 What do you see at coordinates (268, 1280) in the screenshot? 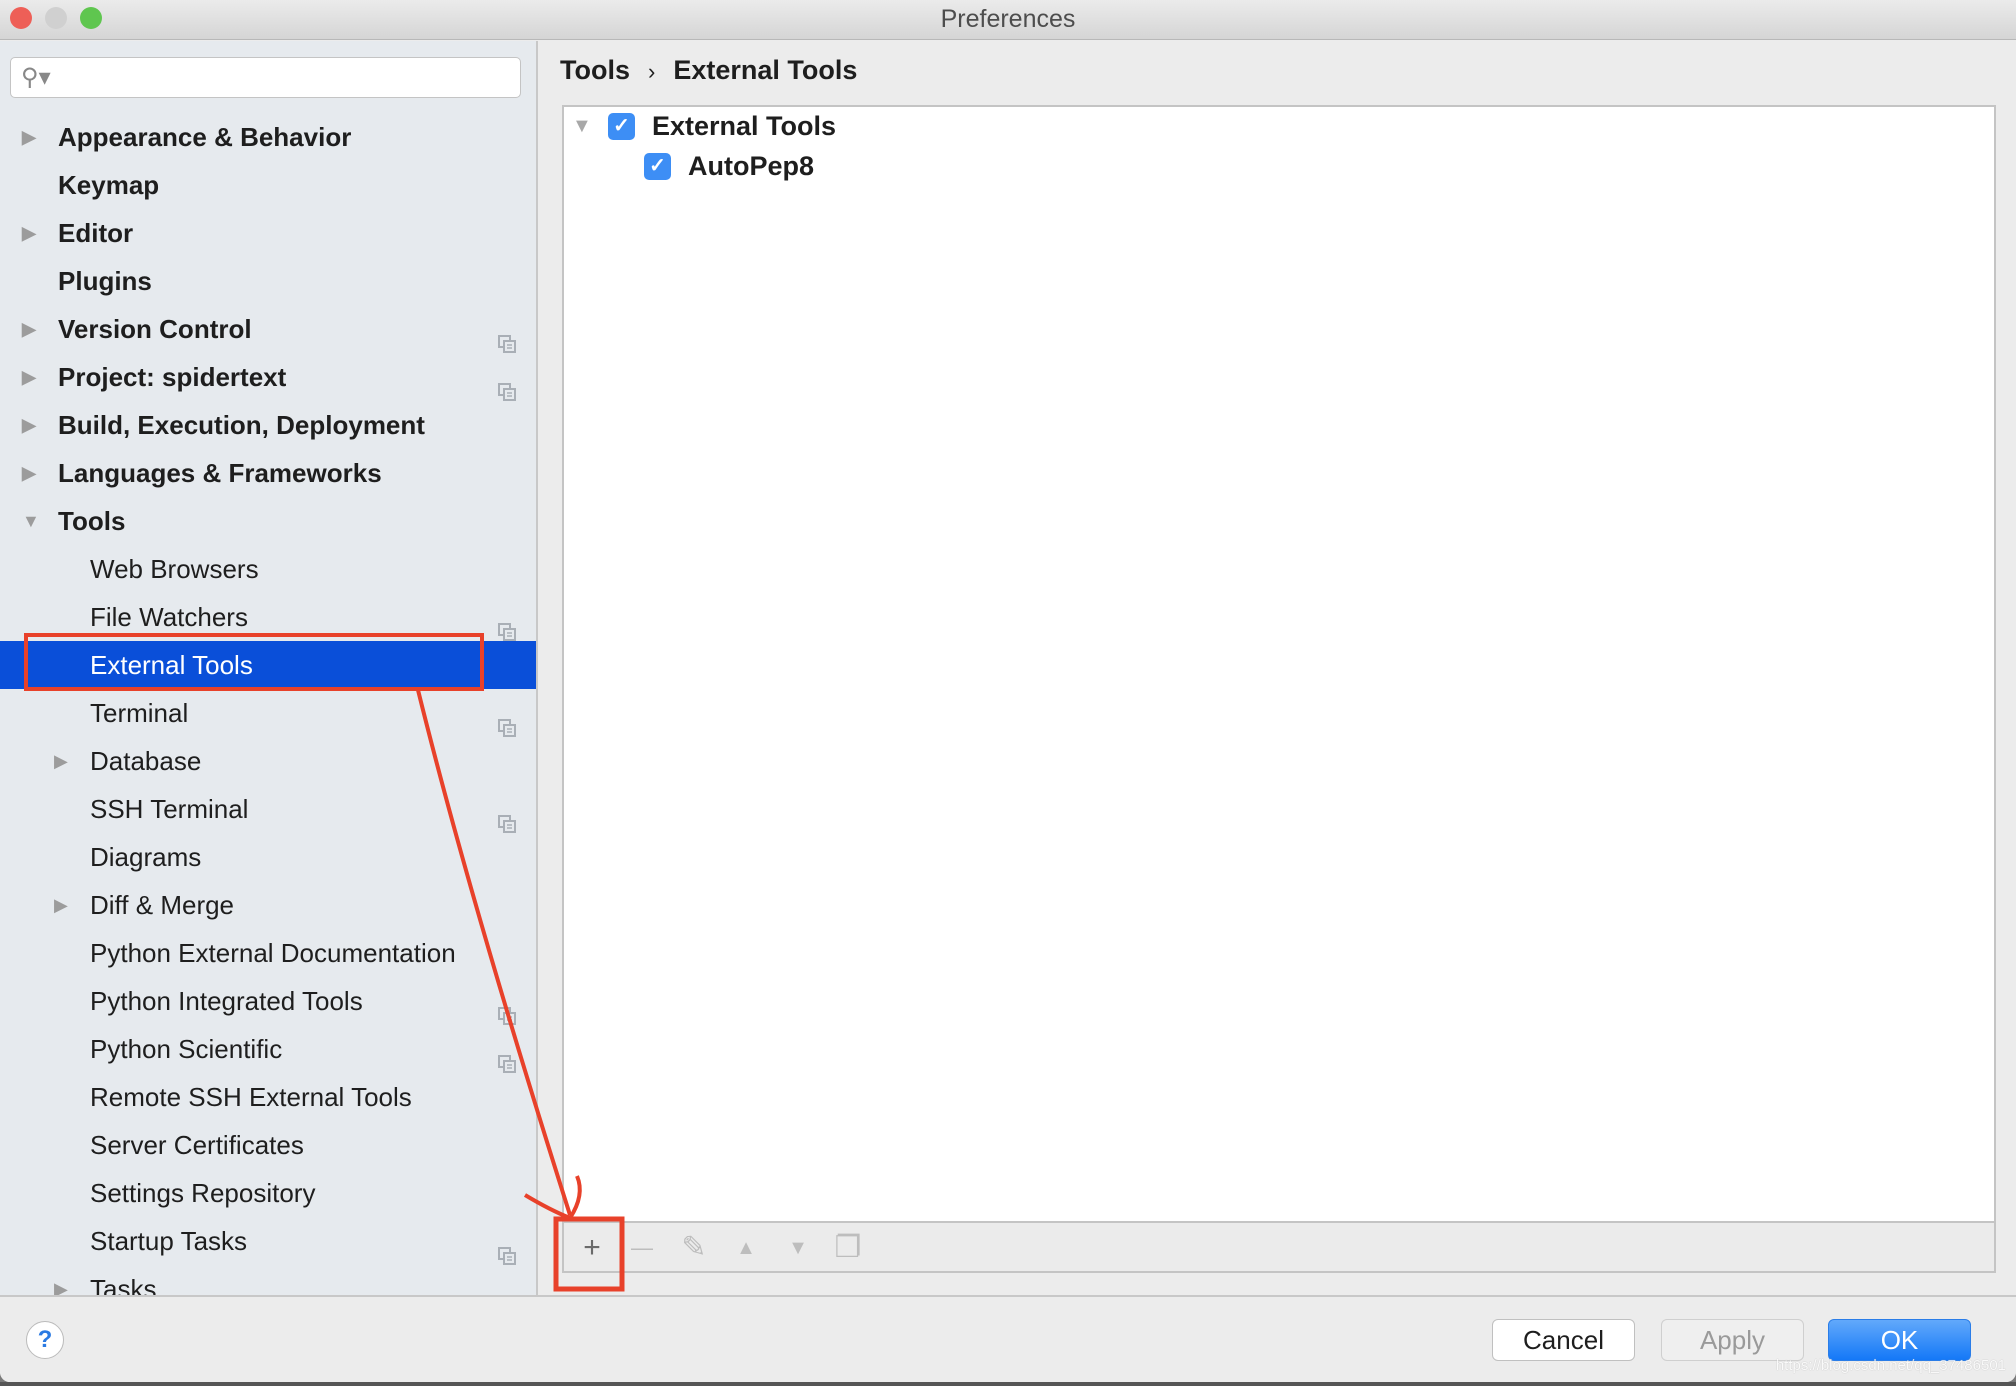
I see `sidebar-item-tasks: ▶ Tasks` at bounding box center [268, 1280].